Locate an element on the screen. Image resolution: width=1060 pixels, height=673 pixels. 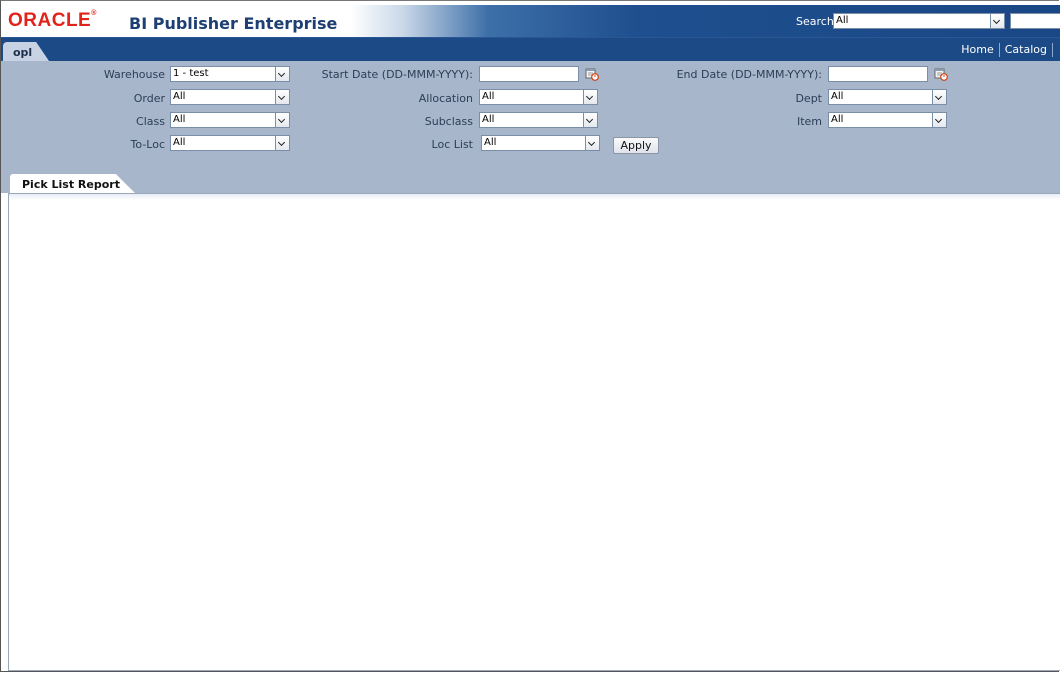
subclass-select: All is located at coordinates (538, 120).